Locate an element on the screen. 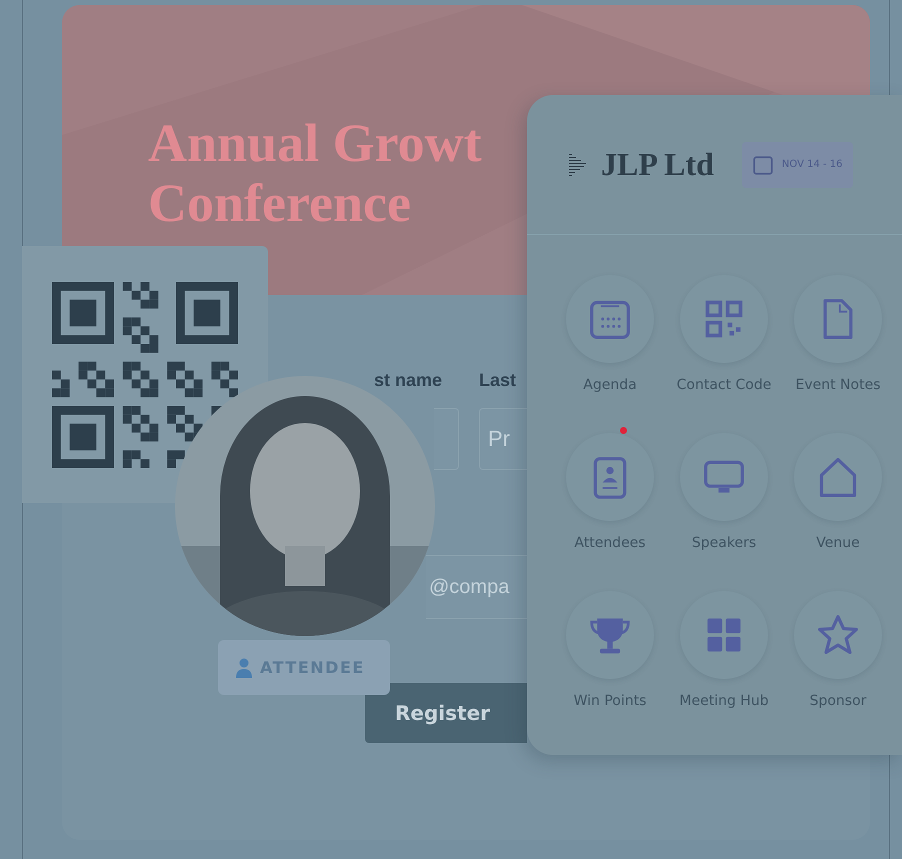 This screenshot has width=902, height=859. field-label: Last is located at coordinates (497, 380).